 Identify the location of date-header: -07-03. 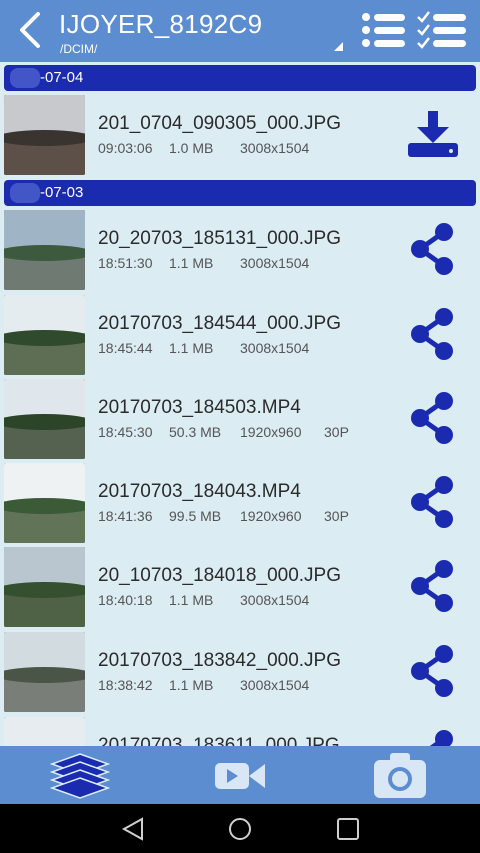
(240, 193).